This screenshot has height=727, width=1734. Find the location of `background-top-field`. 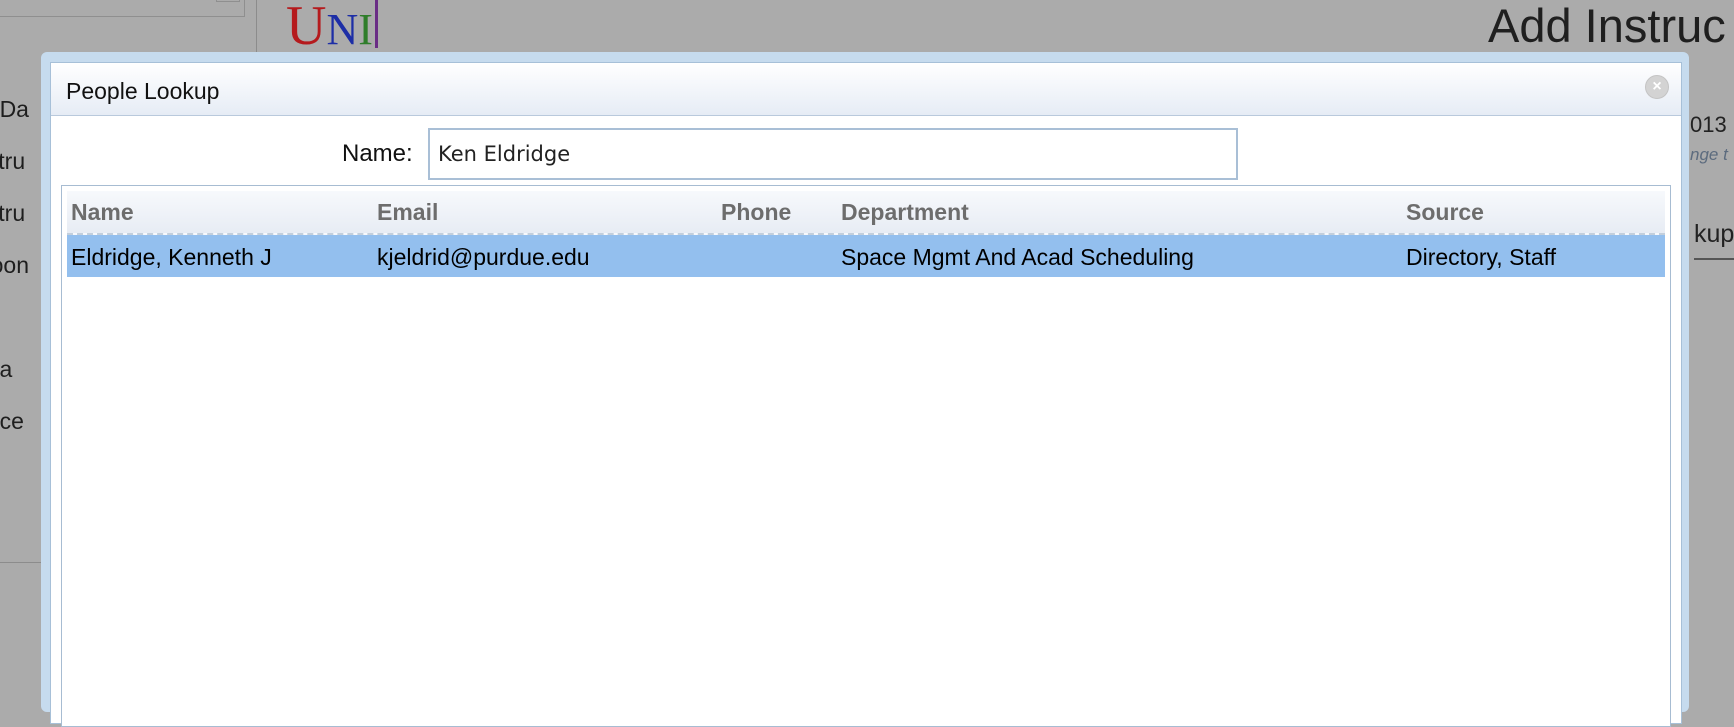

background-top-field is located at coordinates (122, 8).